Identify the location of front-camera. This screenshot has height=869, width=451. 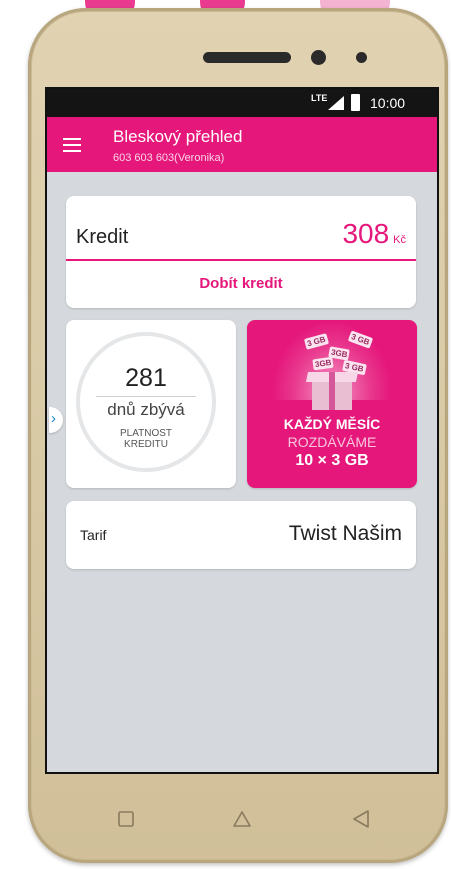
(318, 57).